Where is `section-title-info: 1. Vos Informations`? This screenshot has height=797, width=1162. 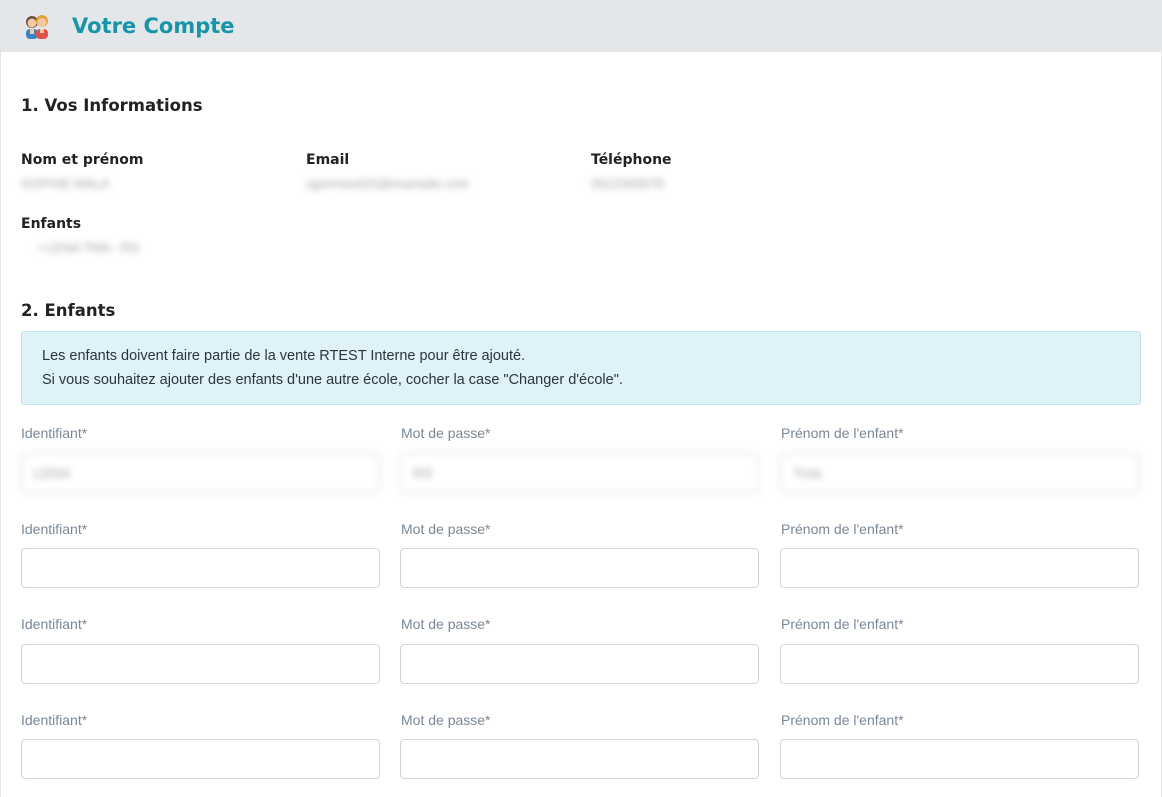 section-title-info: 1. Vos Informations is located at coordinates (112, 105).